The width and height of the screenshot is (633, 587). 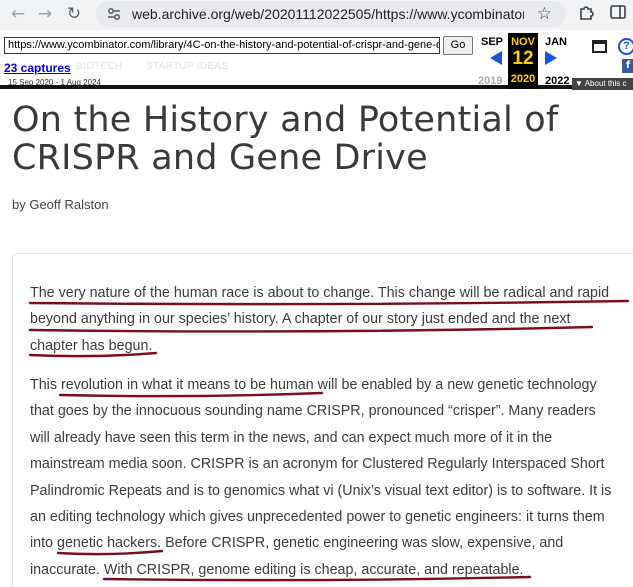 I want to click on article-title-line-2: CRISPR and Gene Drive, so click(x=220, y=158).